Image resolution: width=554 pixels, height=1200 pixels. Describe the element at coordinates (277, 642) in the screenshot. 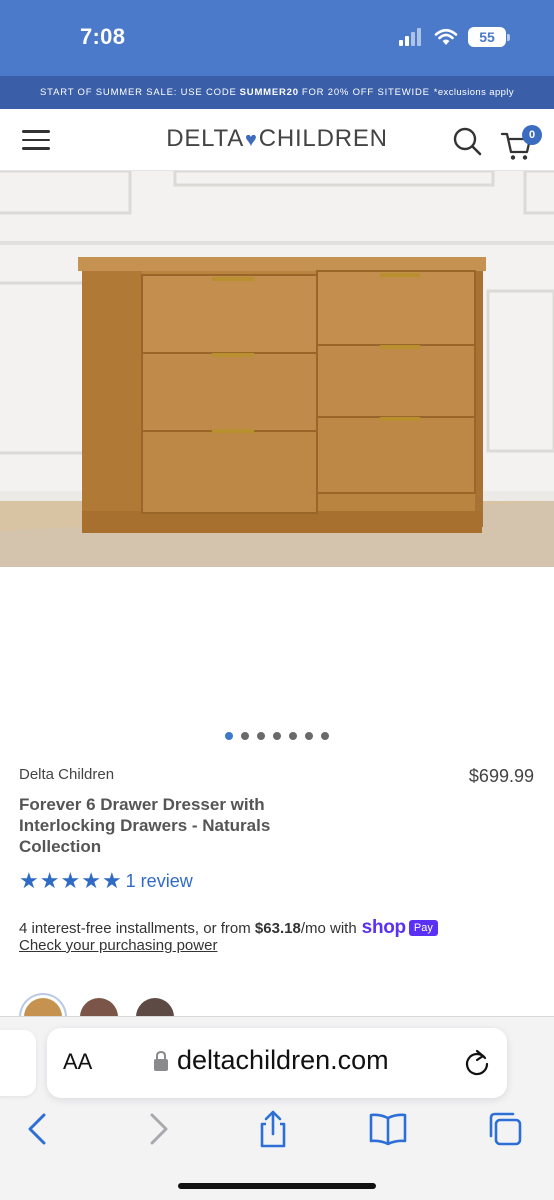

I see `image-whitespace` at that location.